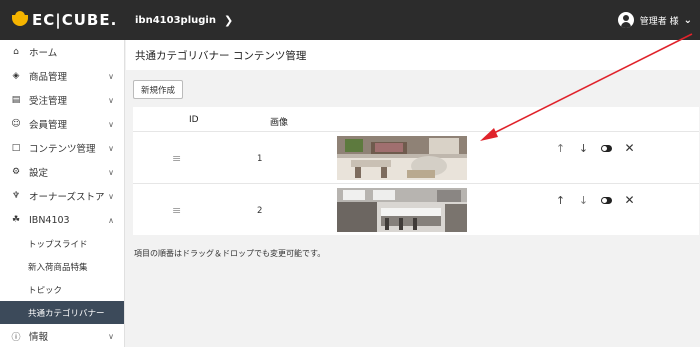 This screenshot has width=700, height=347. I want to click on page-title-bar: 共通カテゴリバナー コンテンツ管理, so click(413, 55).